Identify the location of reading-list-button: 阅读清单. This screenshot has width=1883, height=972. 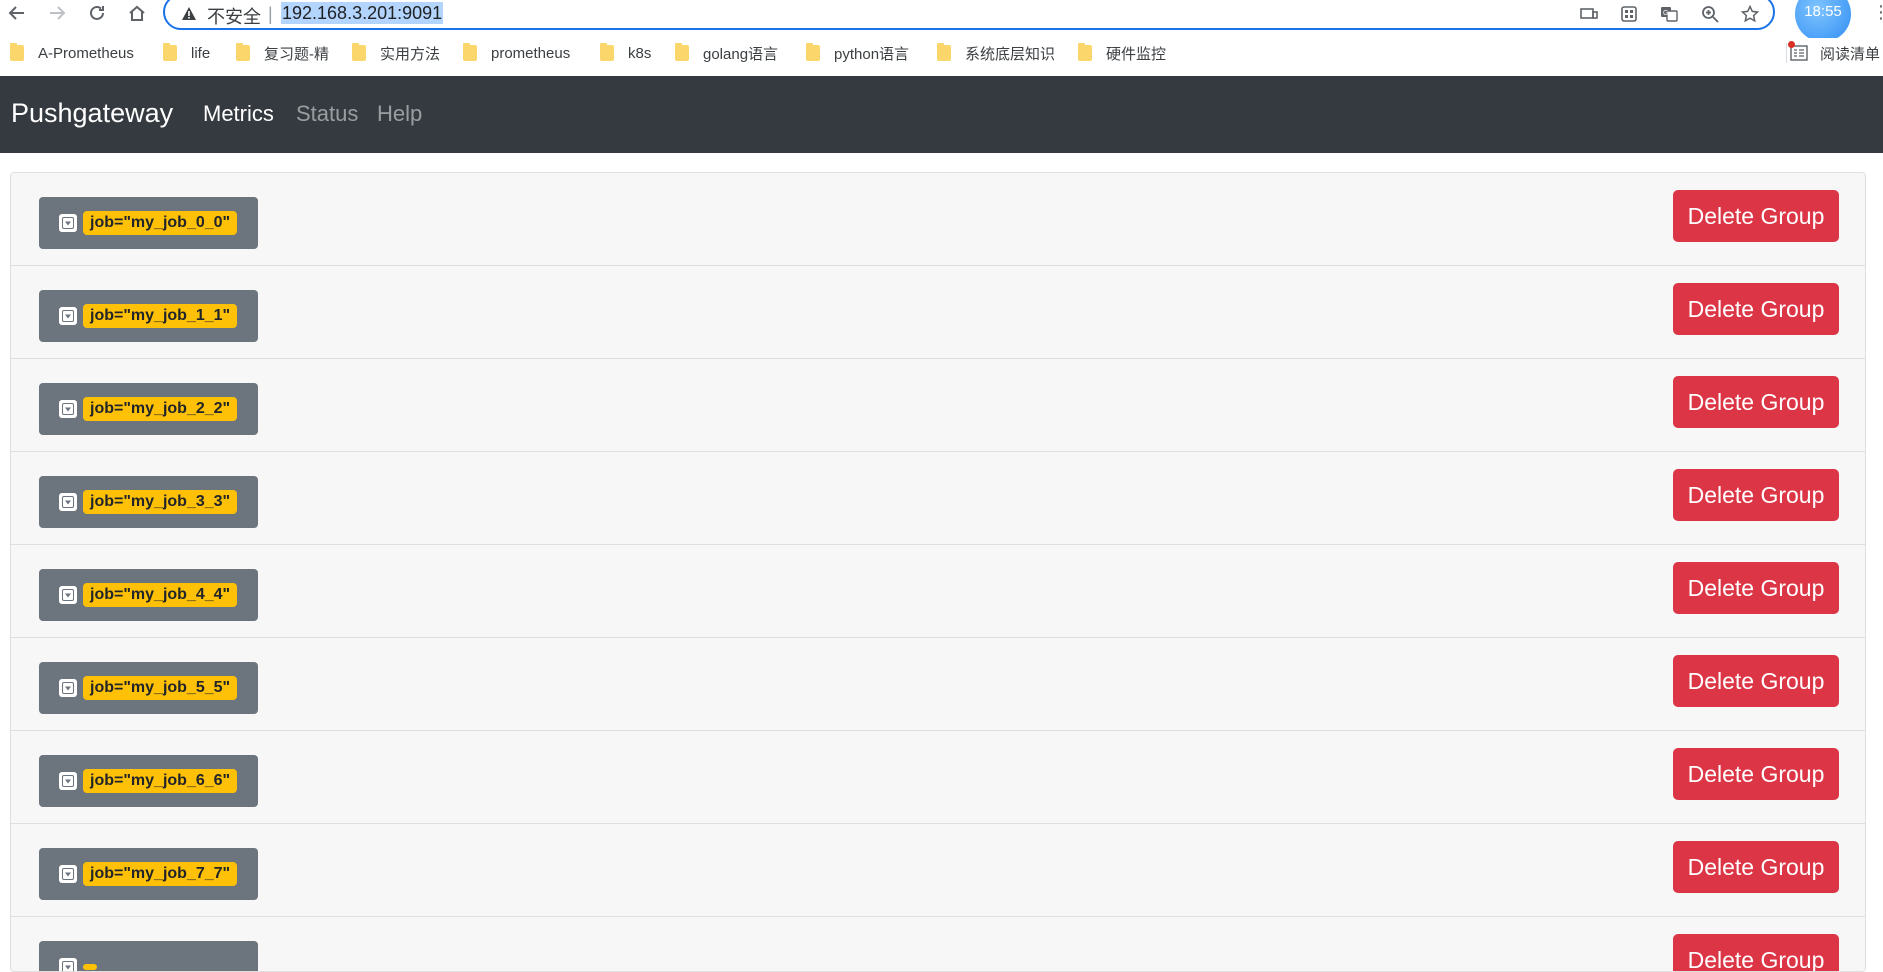
(1835, 53).